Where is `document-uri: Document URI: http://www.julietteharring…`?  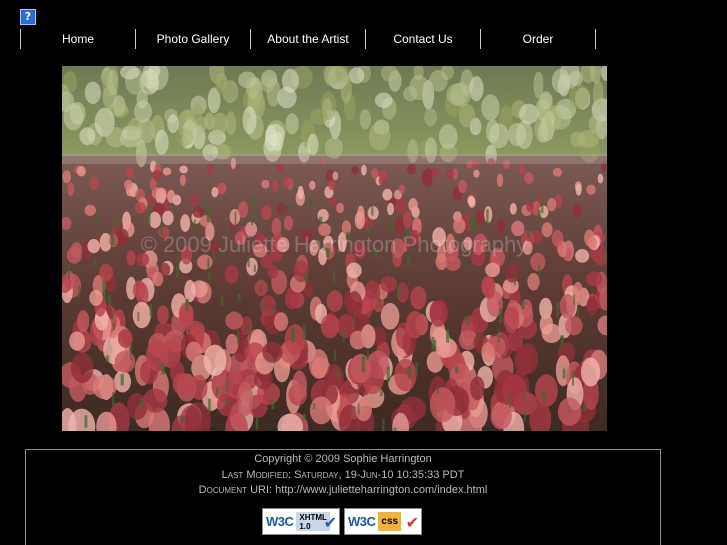
document-uri: Document URI: http://www.julietteharring… is located at coordinates (343, 491).